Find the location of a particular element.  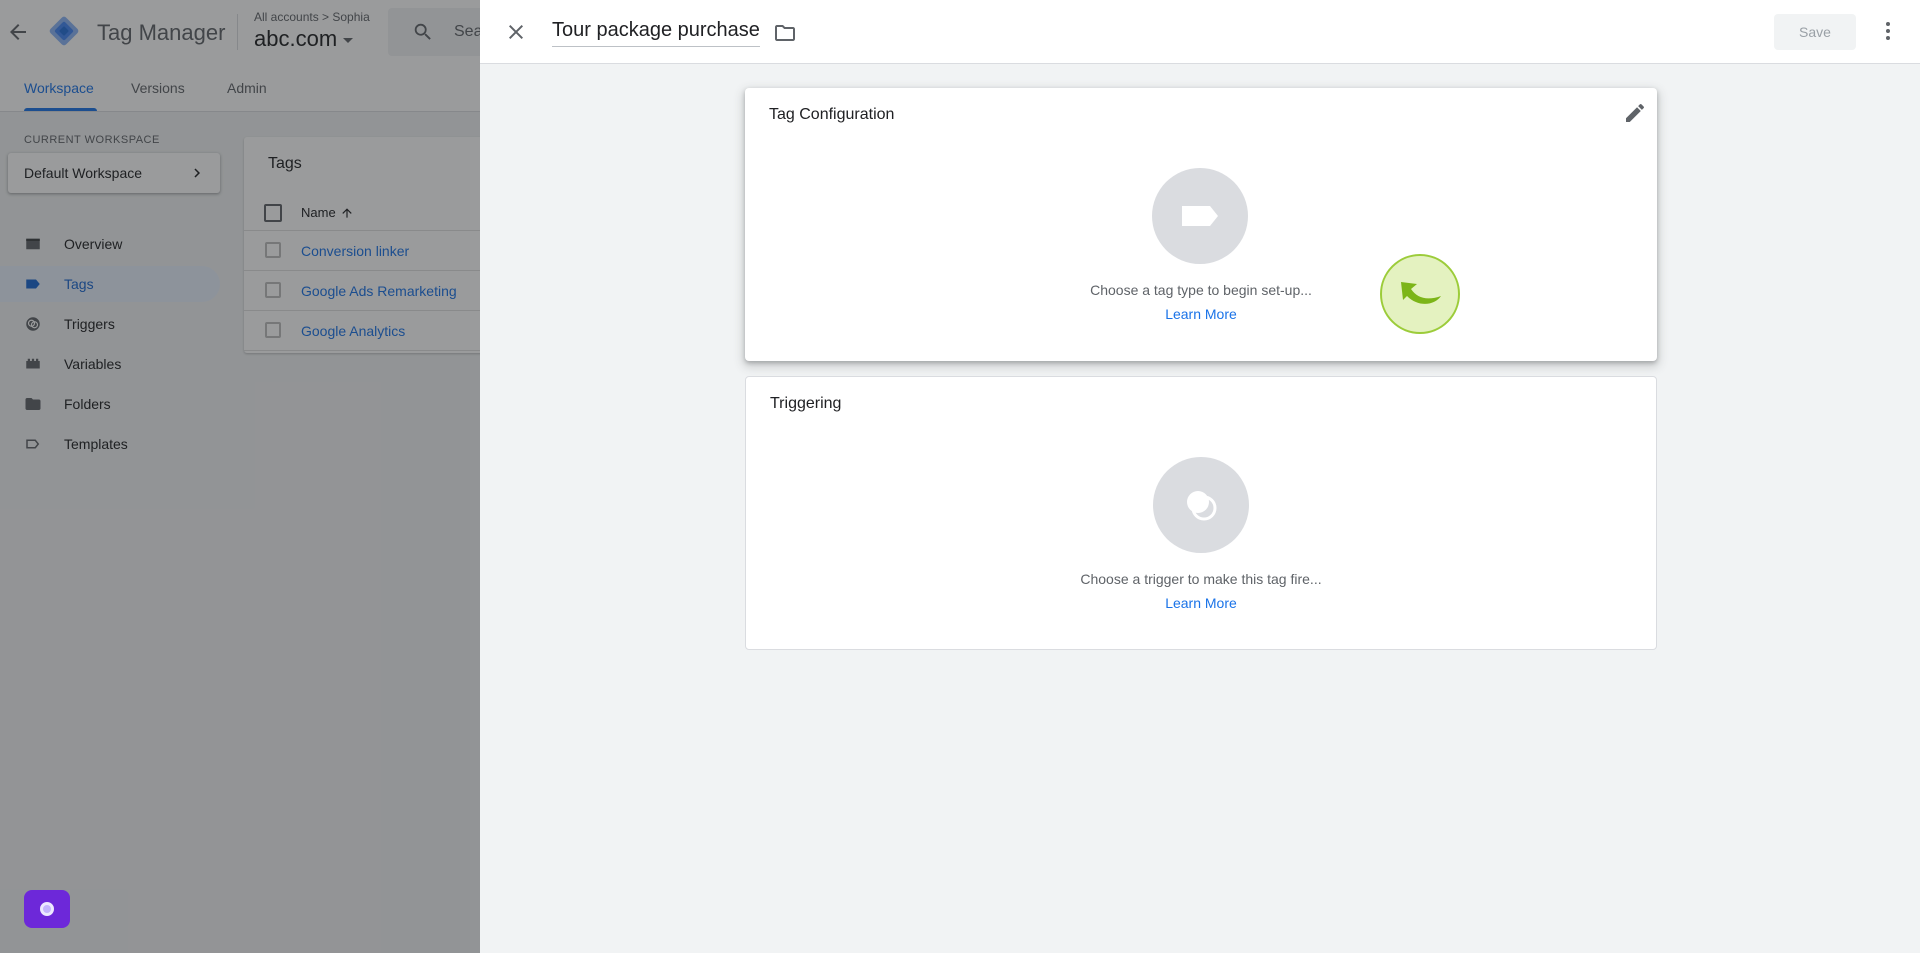

triggering-title: Triggering is located at coordinates (806, 403).